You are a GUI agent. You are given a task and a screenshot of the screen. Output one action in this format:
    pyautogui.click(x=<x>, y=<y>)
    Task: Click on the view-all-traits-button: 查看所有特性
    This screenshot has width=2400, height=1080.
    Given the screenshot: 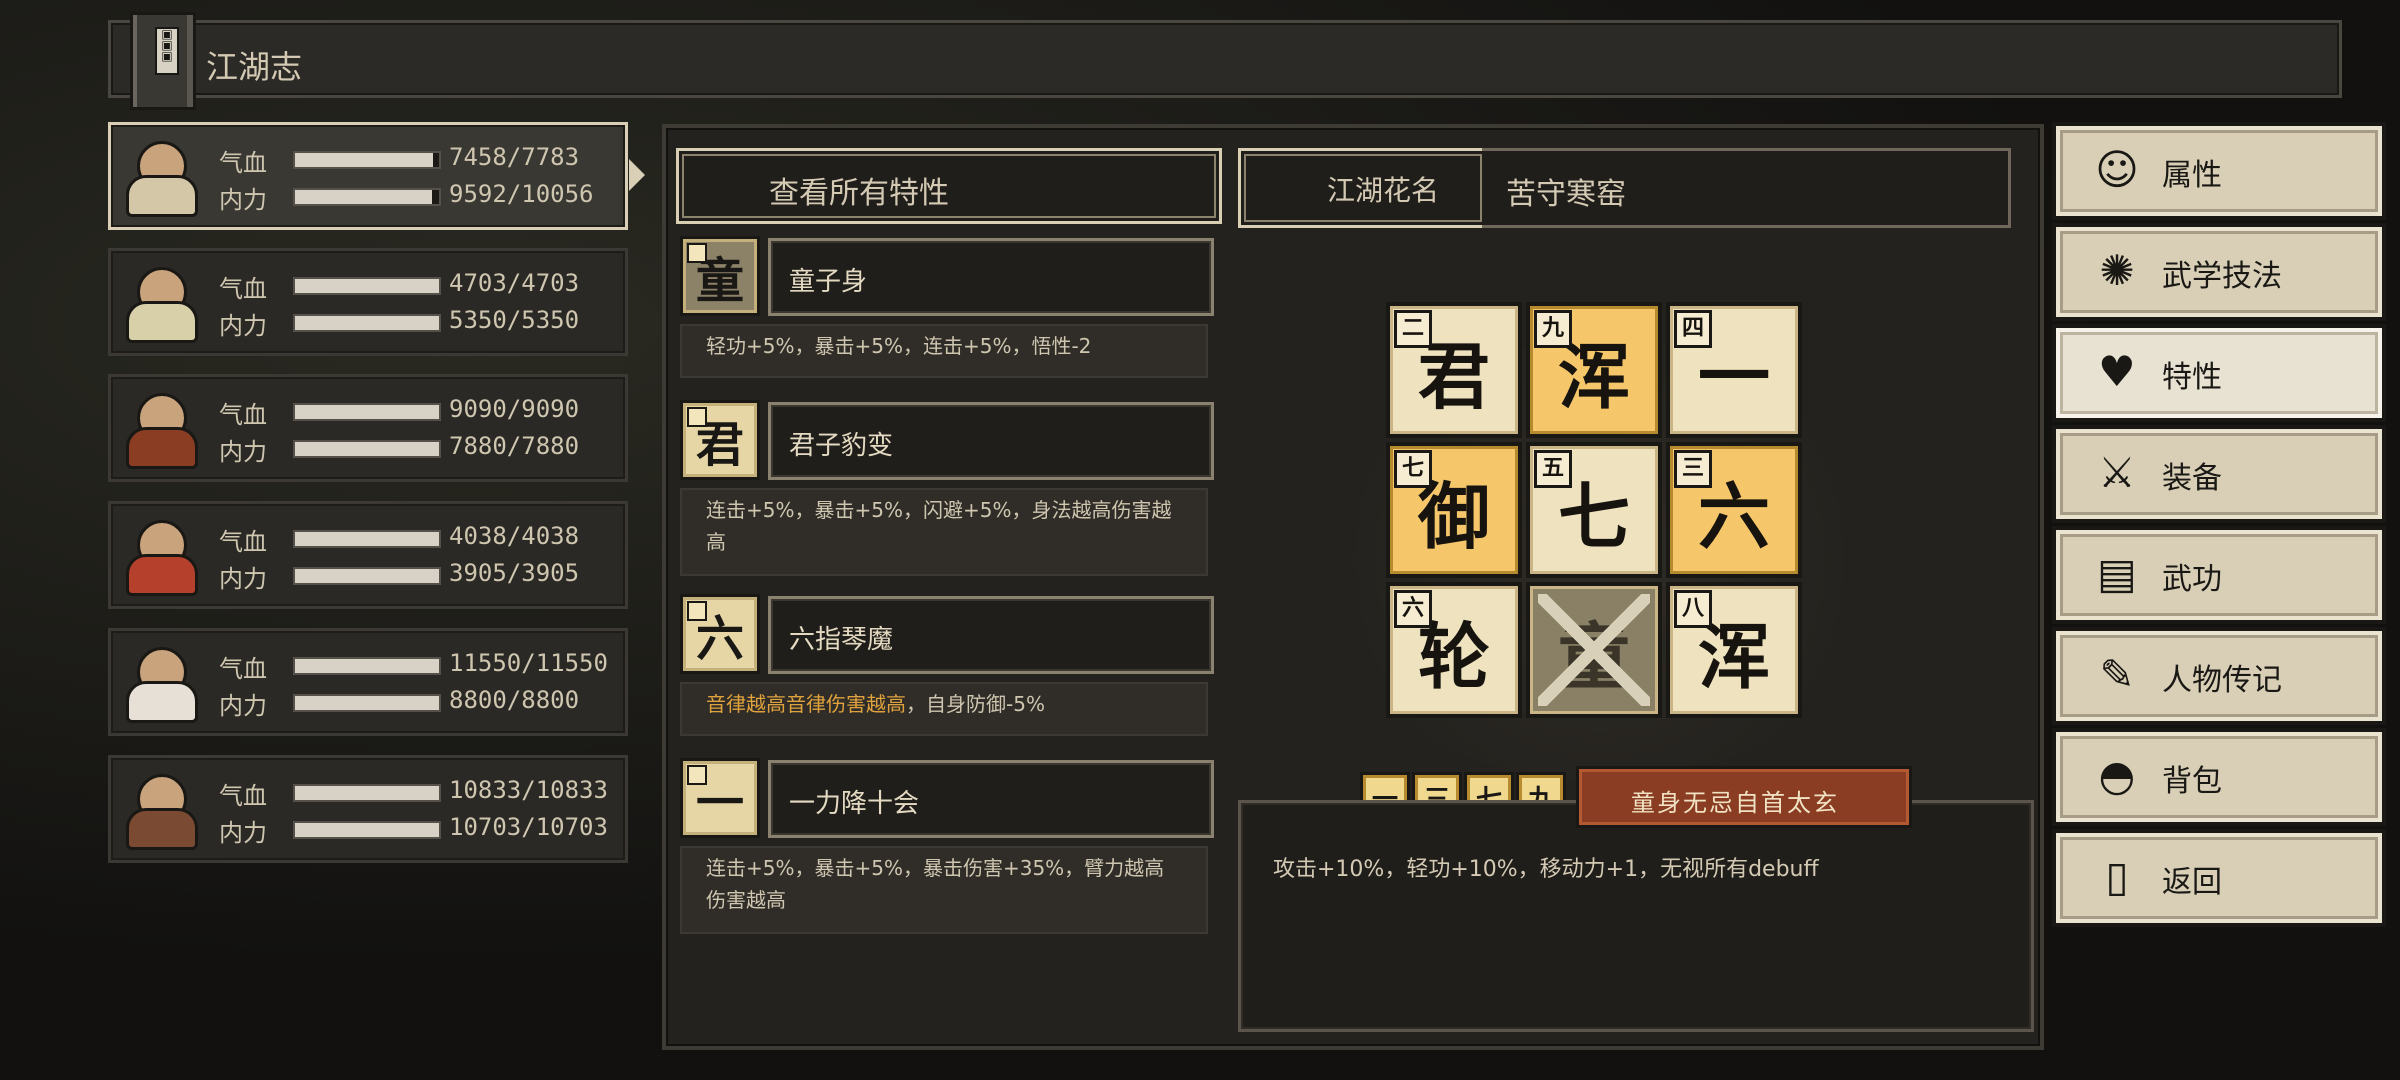 What is the action you would take?
    pyautogui.click(x=949, y=186)
    